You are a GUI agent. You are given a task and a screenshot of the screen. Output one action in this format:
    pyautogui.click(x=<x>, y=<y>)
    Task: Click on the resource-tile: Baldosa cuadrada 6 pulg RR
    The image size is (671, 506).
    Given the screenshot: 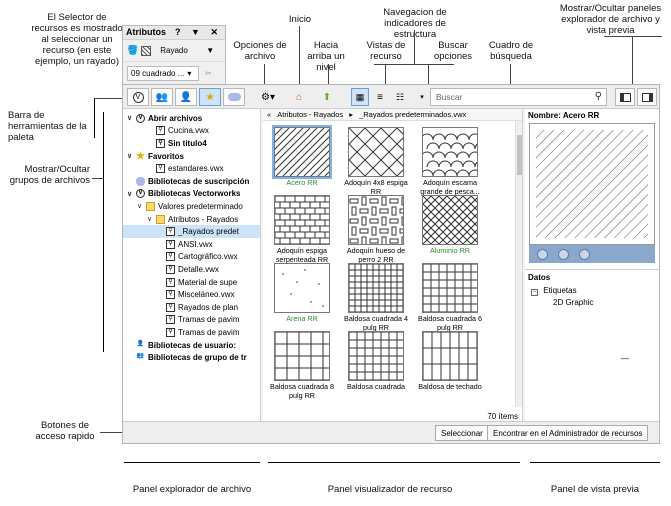 What is the action you would take?
    pyautogui.click(x=450, y=297)
    